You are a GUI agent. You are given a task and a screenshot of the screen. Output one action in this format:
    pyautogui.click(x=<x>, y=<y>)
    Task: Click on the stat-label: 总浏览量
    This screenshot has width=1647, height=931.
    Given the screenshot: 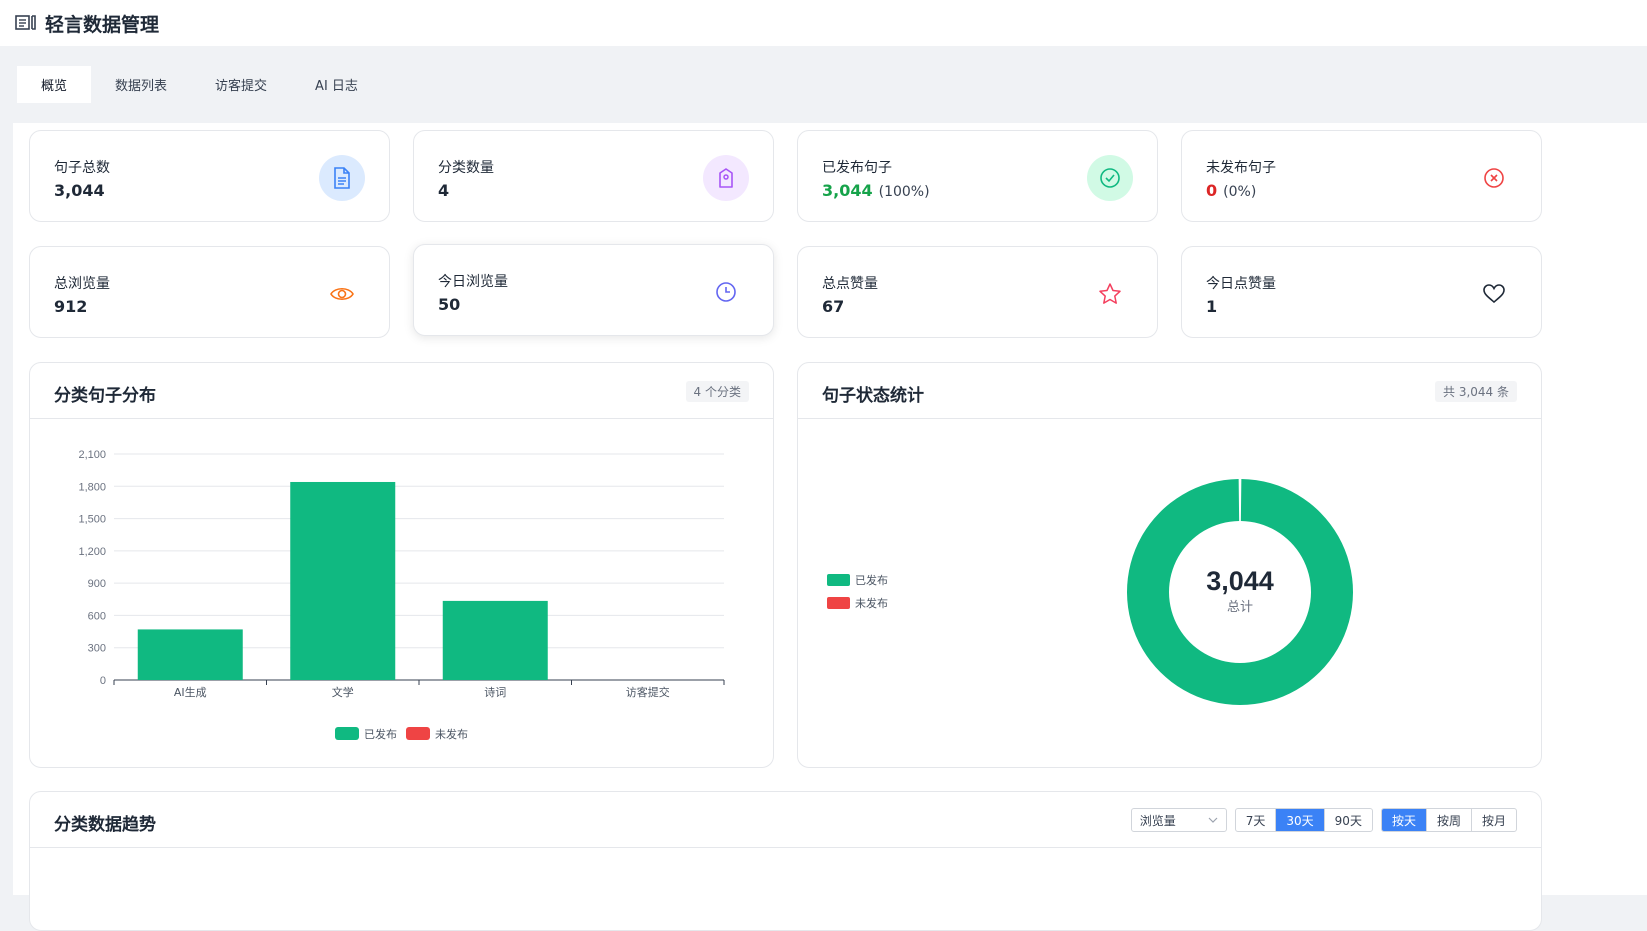 What is the action you would take?
    pyautogui.click(x=82, y=284)
    